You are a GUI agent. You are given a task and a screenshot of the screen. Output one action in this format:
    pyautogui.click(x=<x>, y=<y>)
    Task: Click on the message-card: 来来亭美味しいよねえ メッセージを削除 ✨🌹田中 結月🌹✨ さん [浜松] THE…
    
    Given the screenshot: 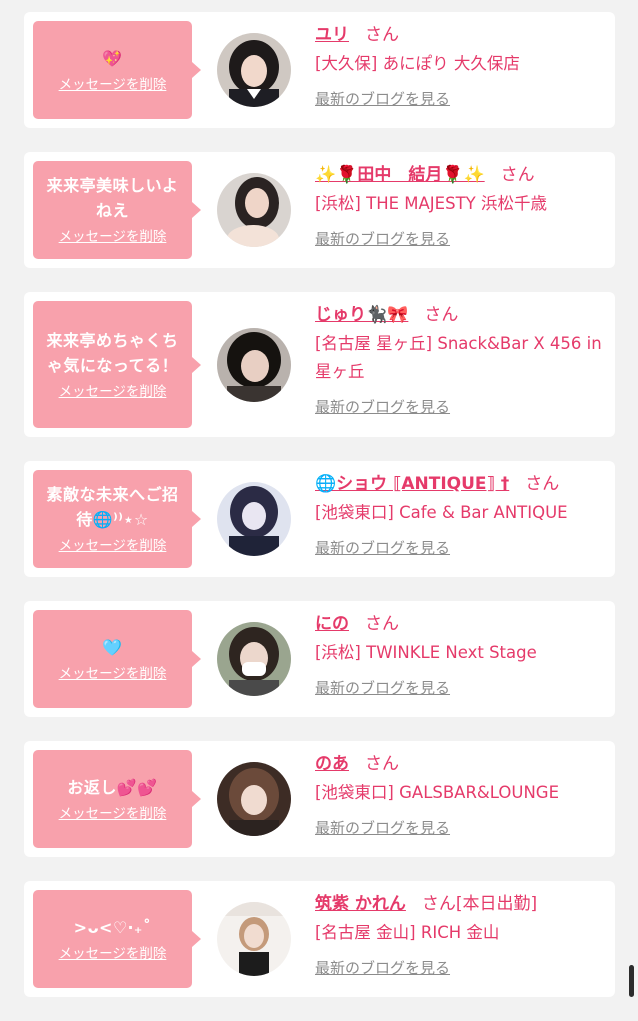 What is the action you would take?
    pyautogui.click(x=319, y=210)
    